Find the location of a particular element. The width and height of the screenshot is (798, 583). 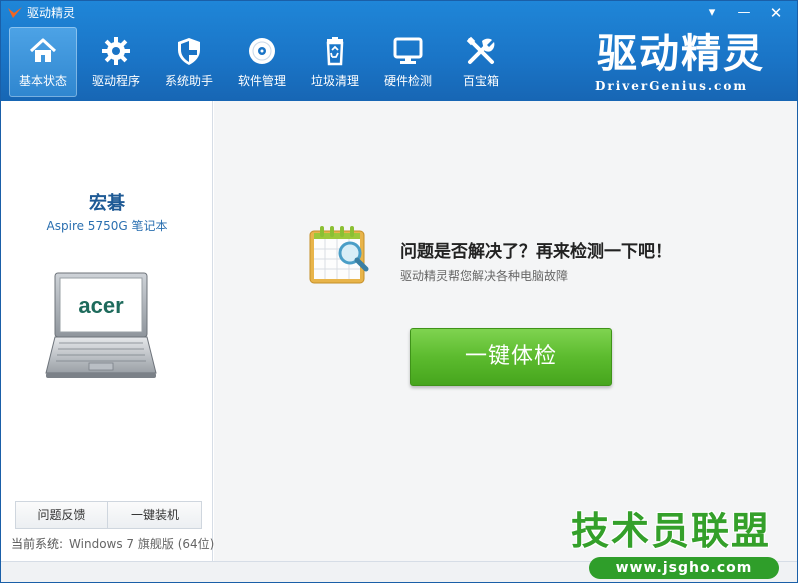

monitor-icon is located at coordinates (408, 50).